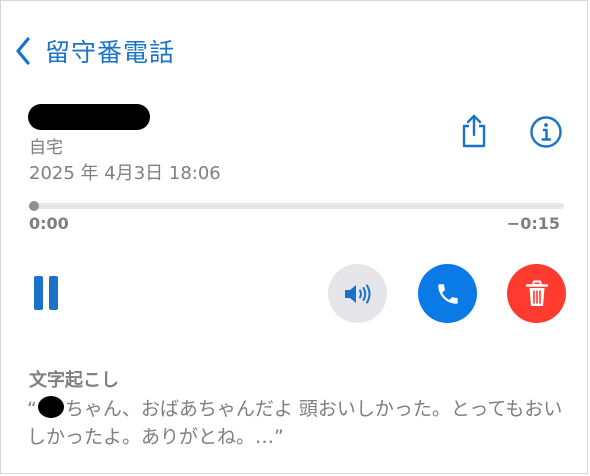  What do you see at coordinates (49, 223) in the screenshot?
I see `elapsed-time: 0:00` at bounding box center [49, 223].